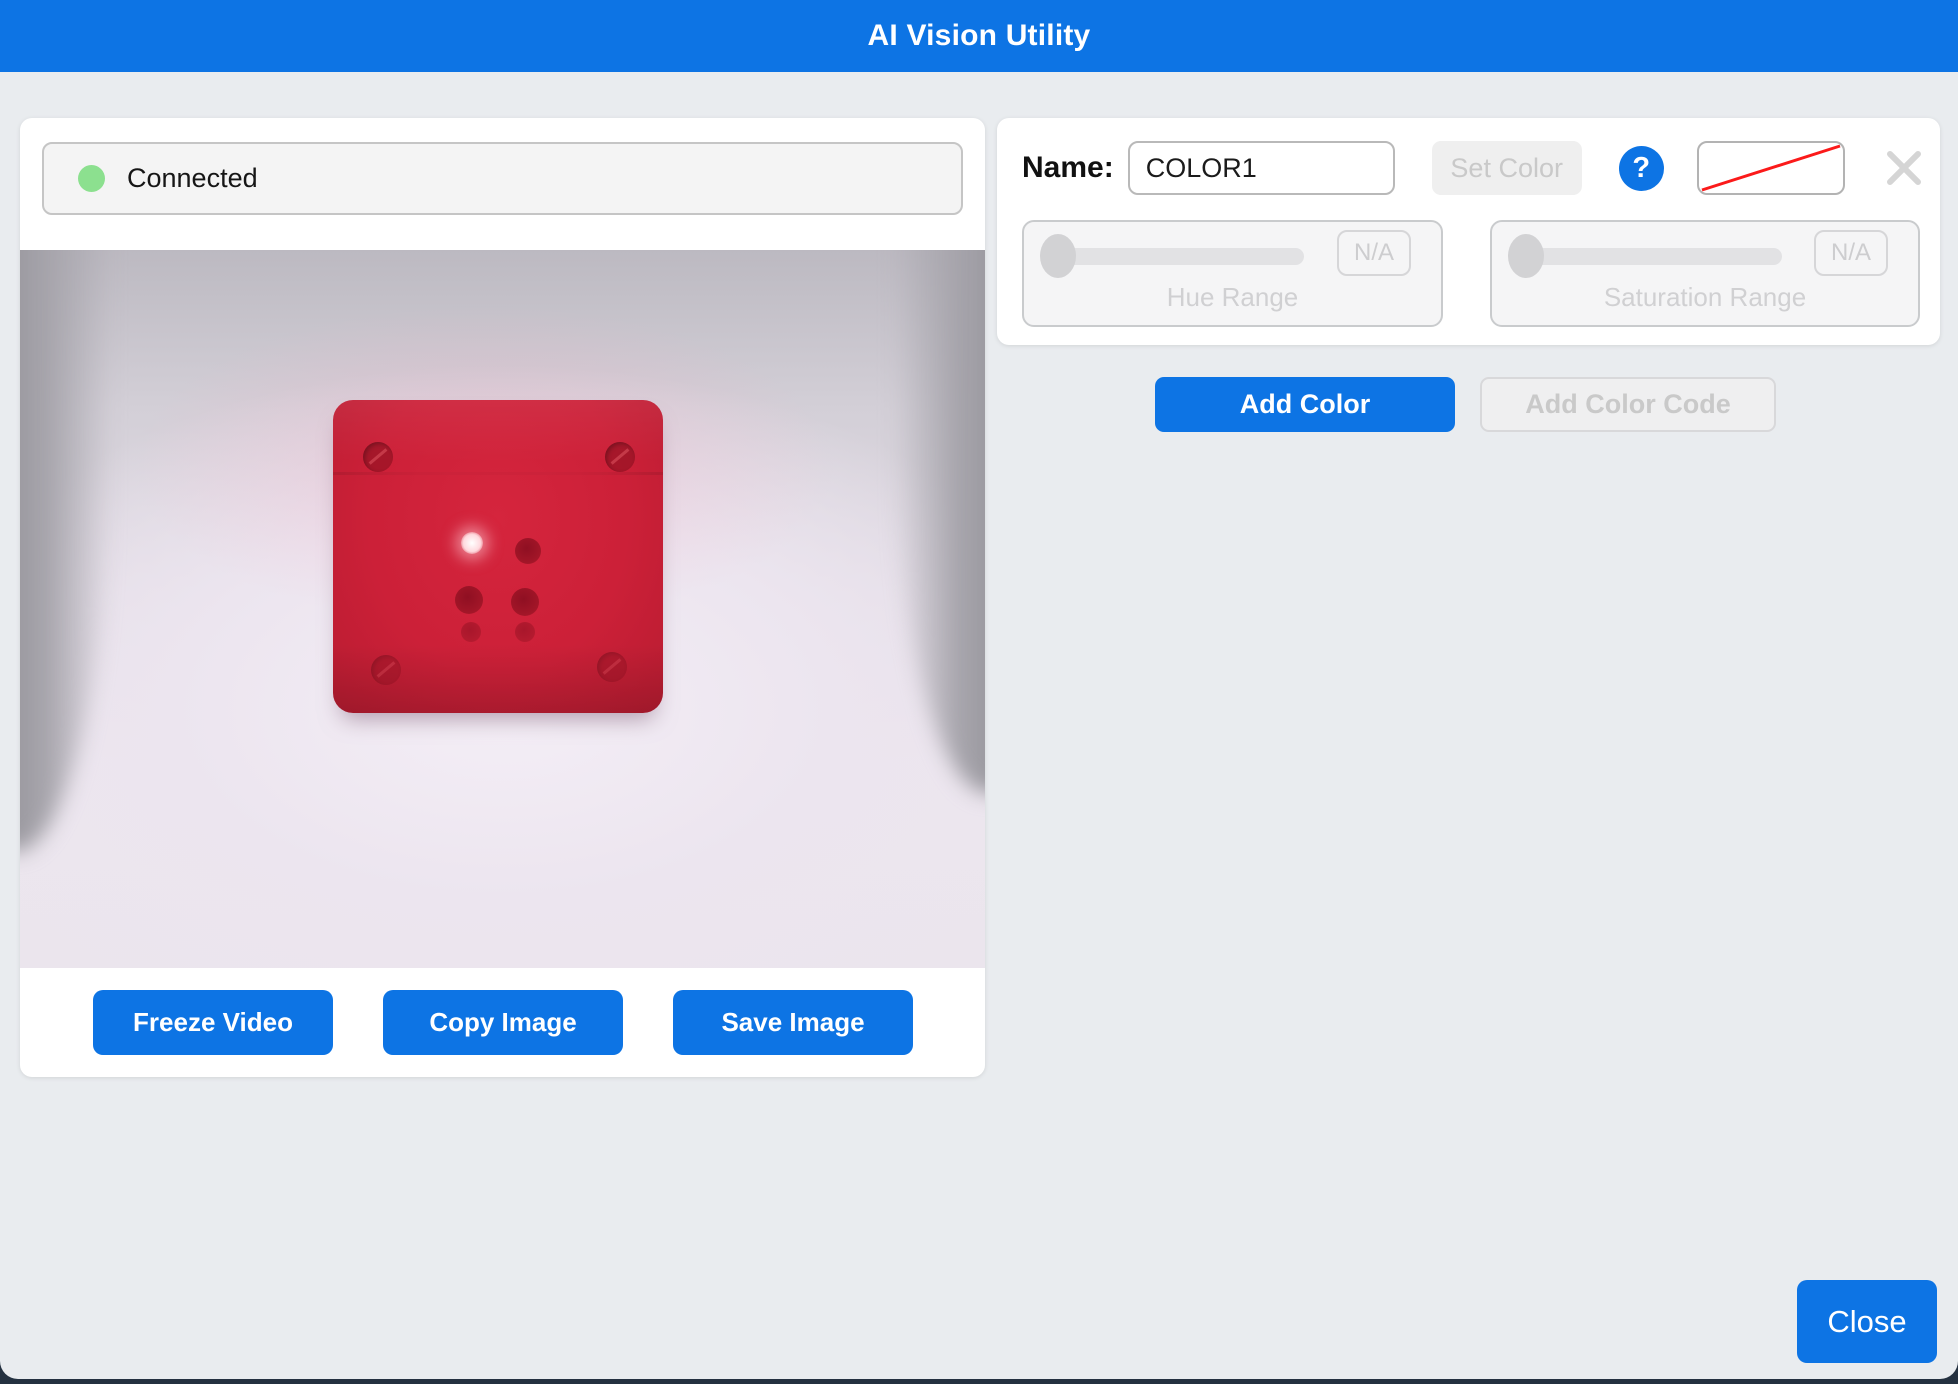 The height and width of the screenshot is (1384, 1958). I want to click on red-cube-object, so click(498, 556).